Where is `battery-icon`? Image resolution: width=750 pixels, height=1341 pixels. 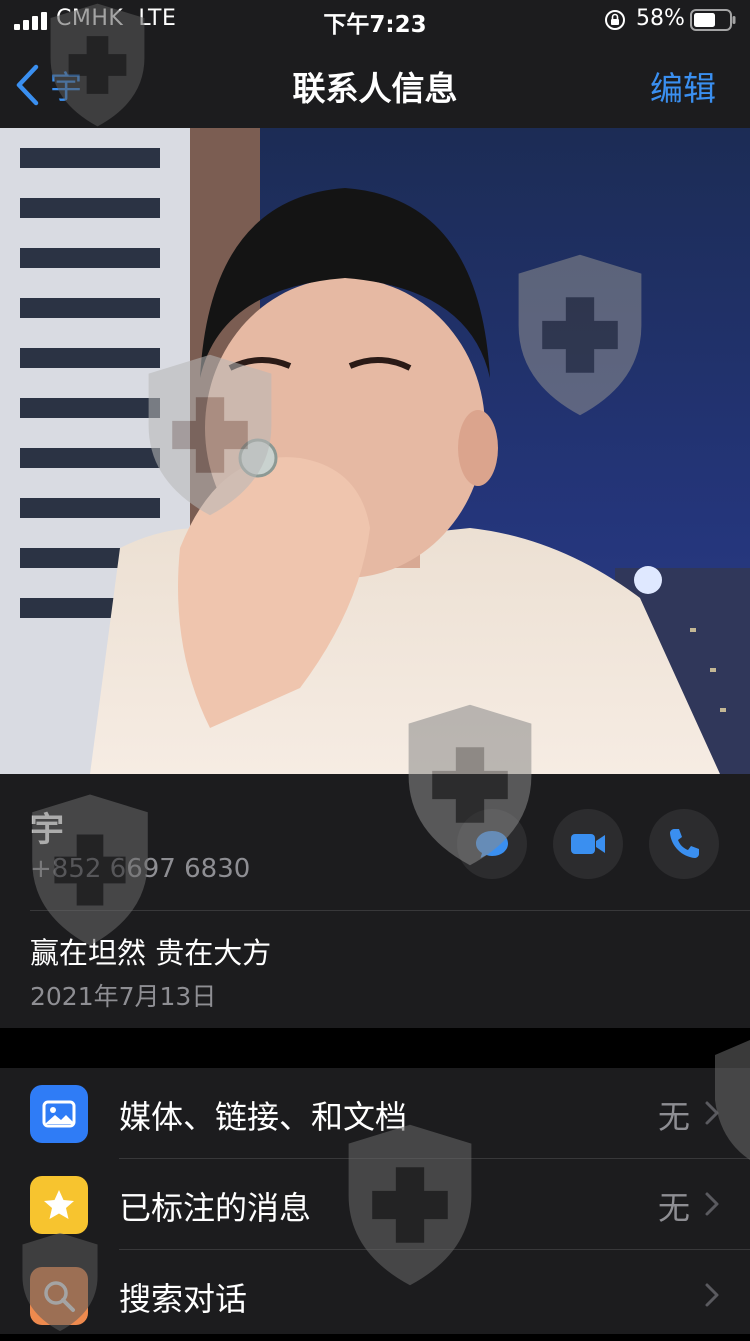 battery-icon is located at coordinates (713, 20).